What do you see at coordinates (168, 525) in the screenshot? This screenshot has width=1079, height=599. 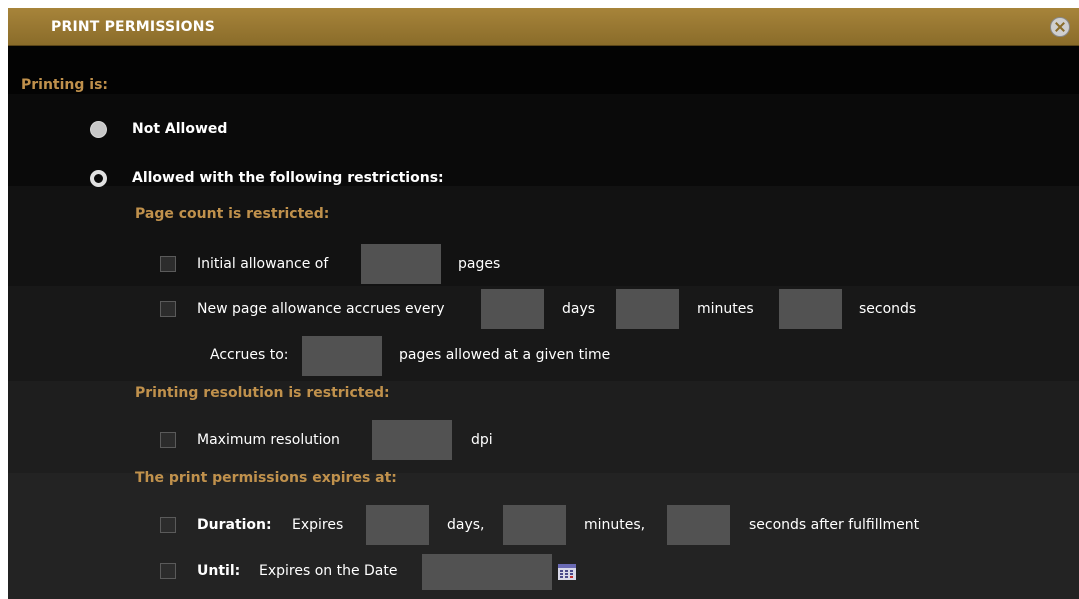 I see `duration-checkbox` at bounding box center [168, 525].